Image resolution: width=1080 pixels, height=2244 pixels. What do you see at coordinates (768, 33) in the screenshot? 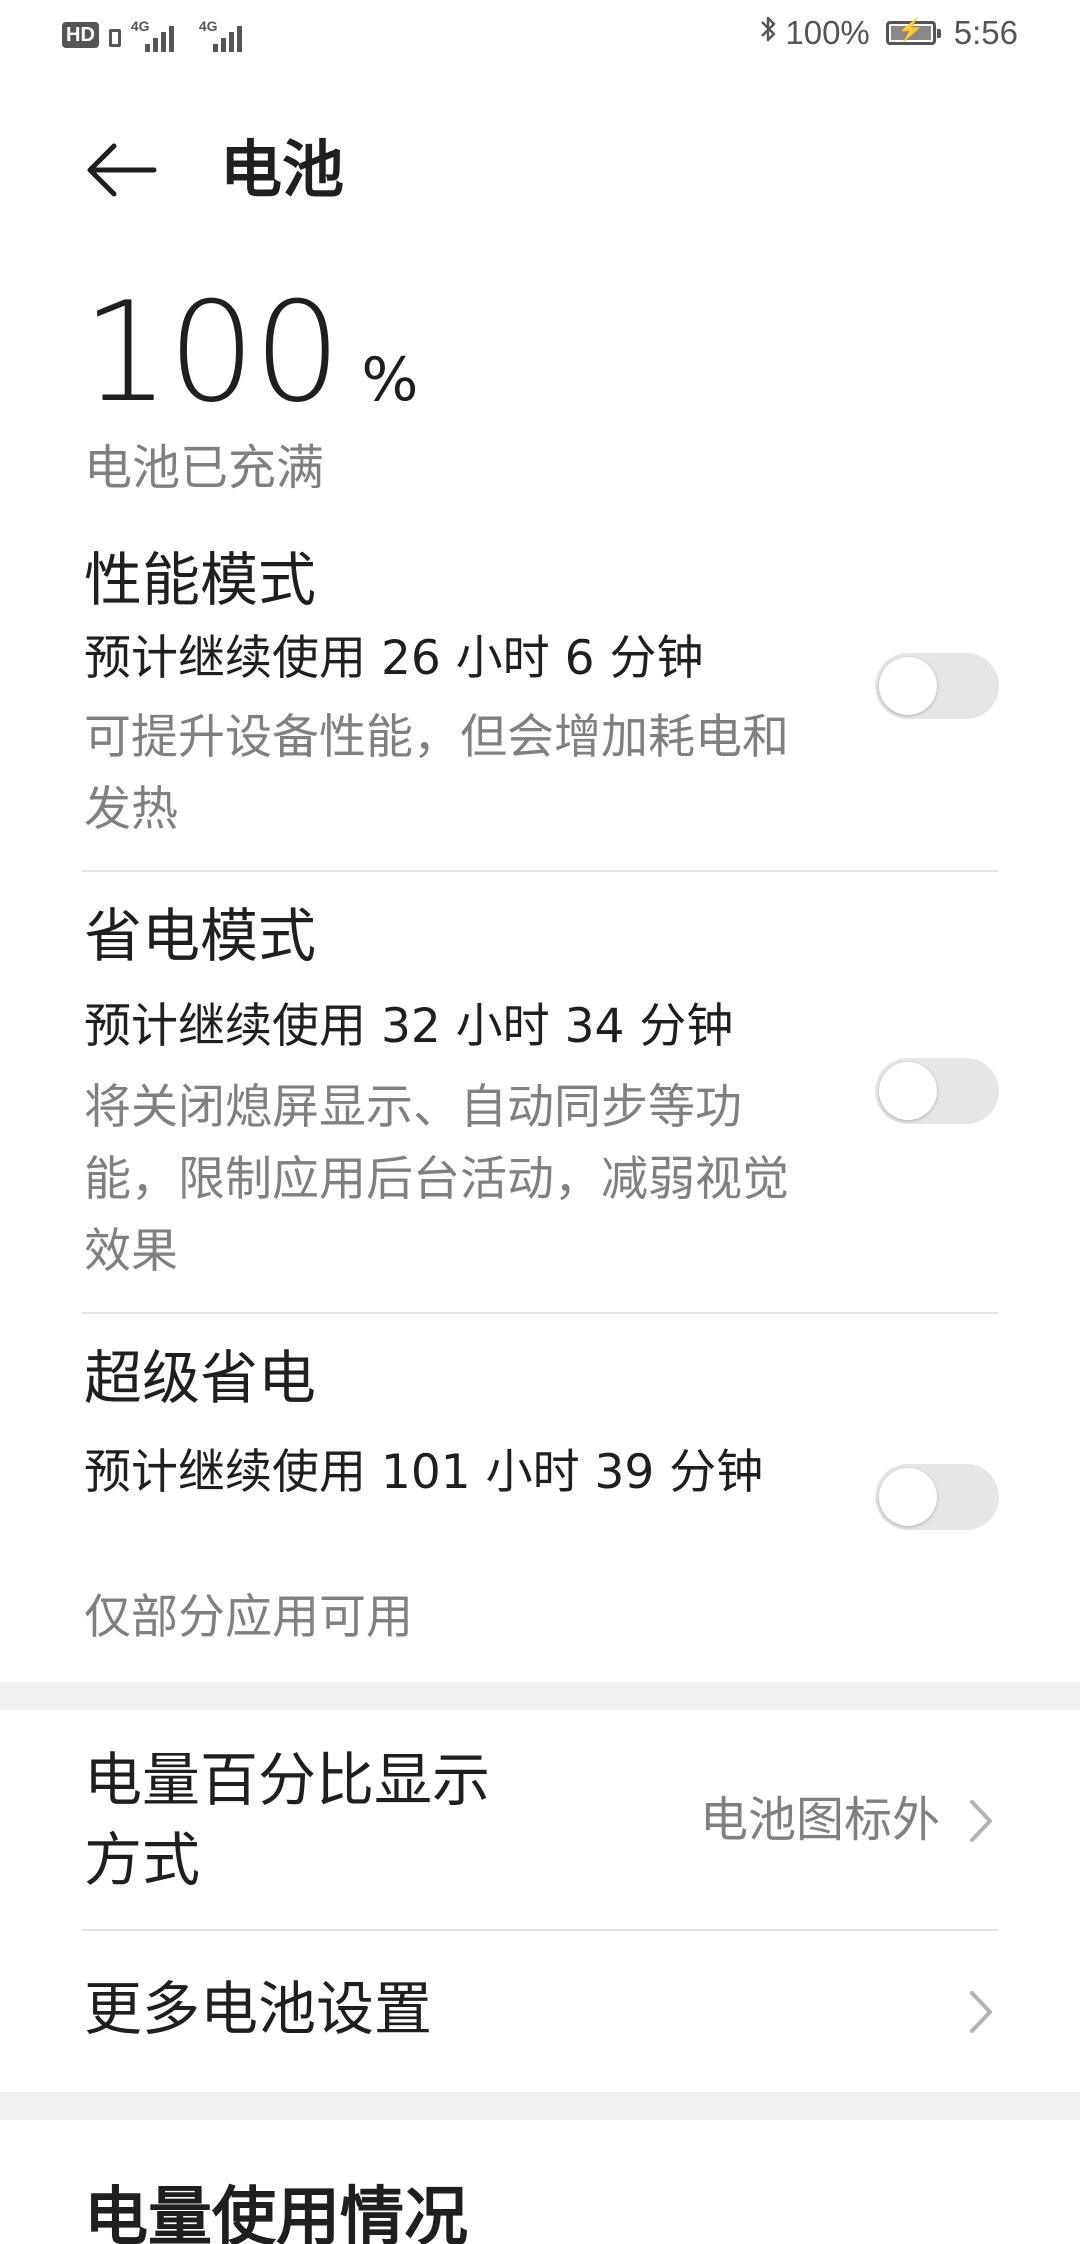
I see `bluetooth-icon` at bounding box center [768, 33].